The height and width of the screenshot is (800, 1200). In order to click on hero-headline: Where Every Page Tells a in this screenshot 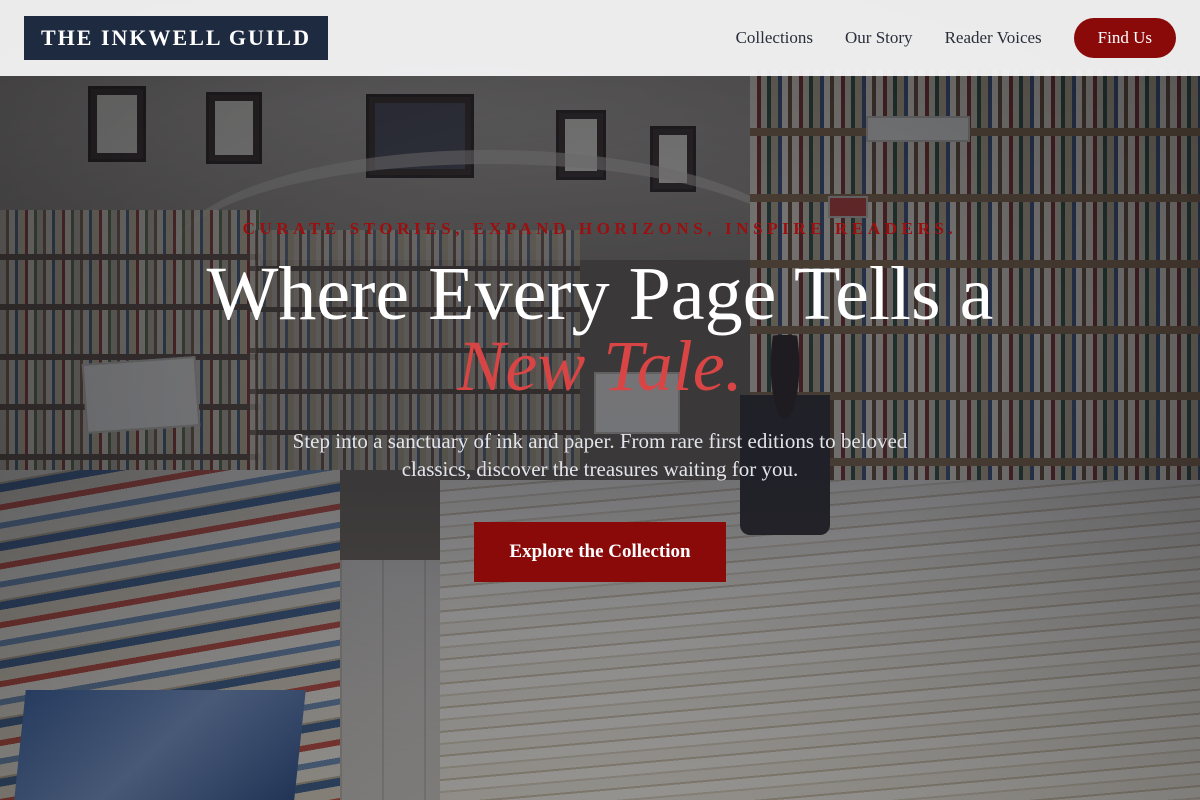, I will do `click(600, 294)`.